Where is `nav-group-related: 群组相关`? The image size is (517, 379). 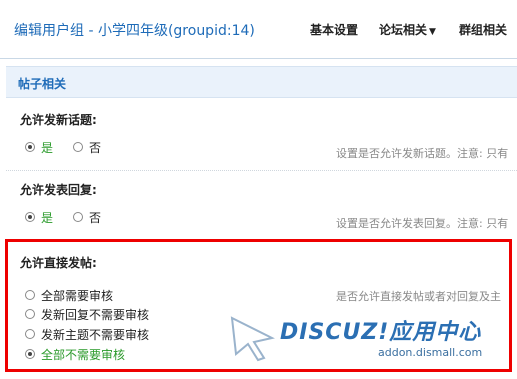 nav-group-related: 群组相关 is located at coordinates (483, 29).